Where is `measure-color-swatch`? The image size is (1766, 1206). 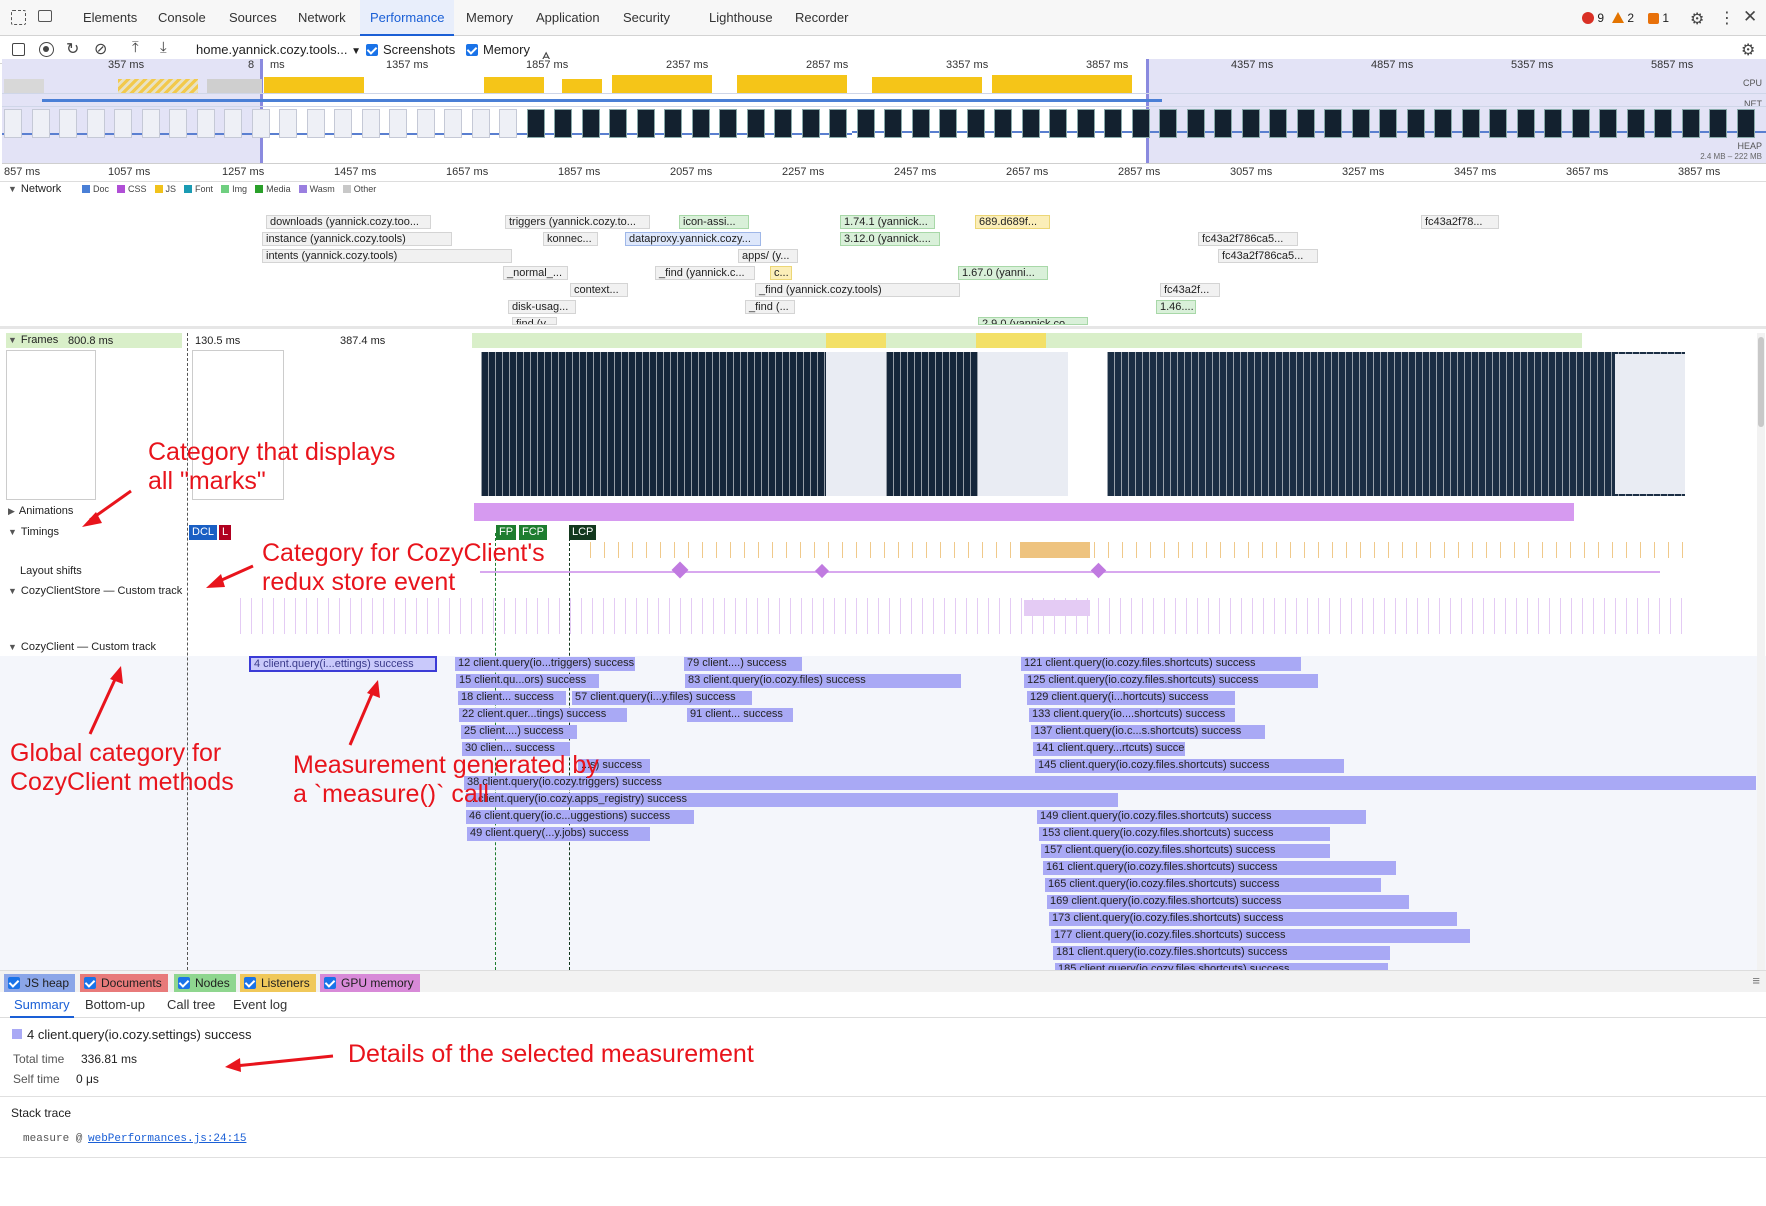
measure-color-swatch is located at coordinates (17, 1034).